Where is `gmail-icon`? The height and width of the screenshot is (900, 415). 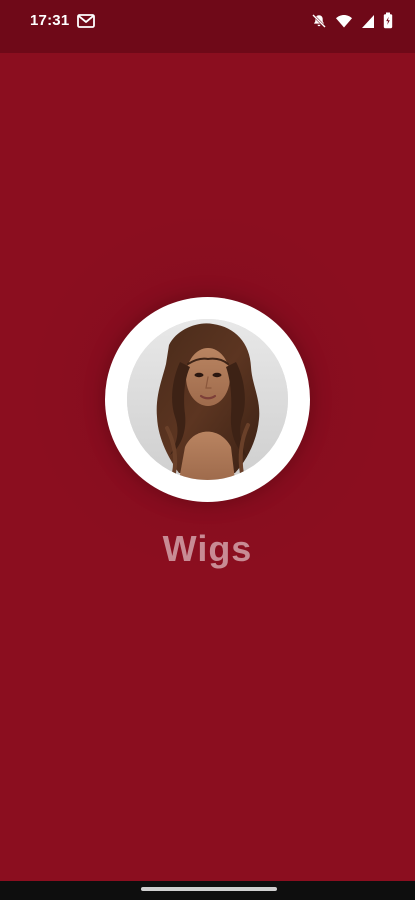
gmail-icon is located at coordinates (86, 21).